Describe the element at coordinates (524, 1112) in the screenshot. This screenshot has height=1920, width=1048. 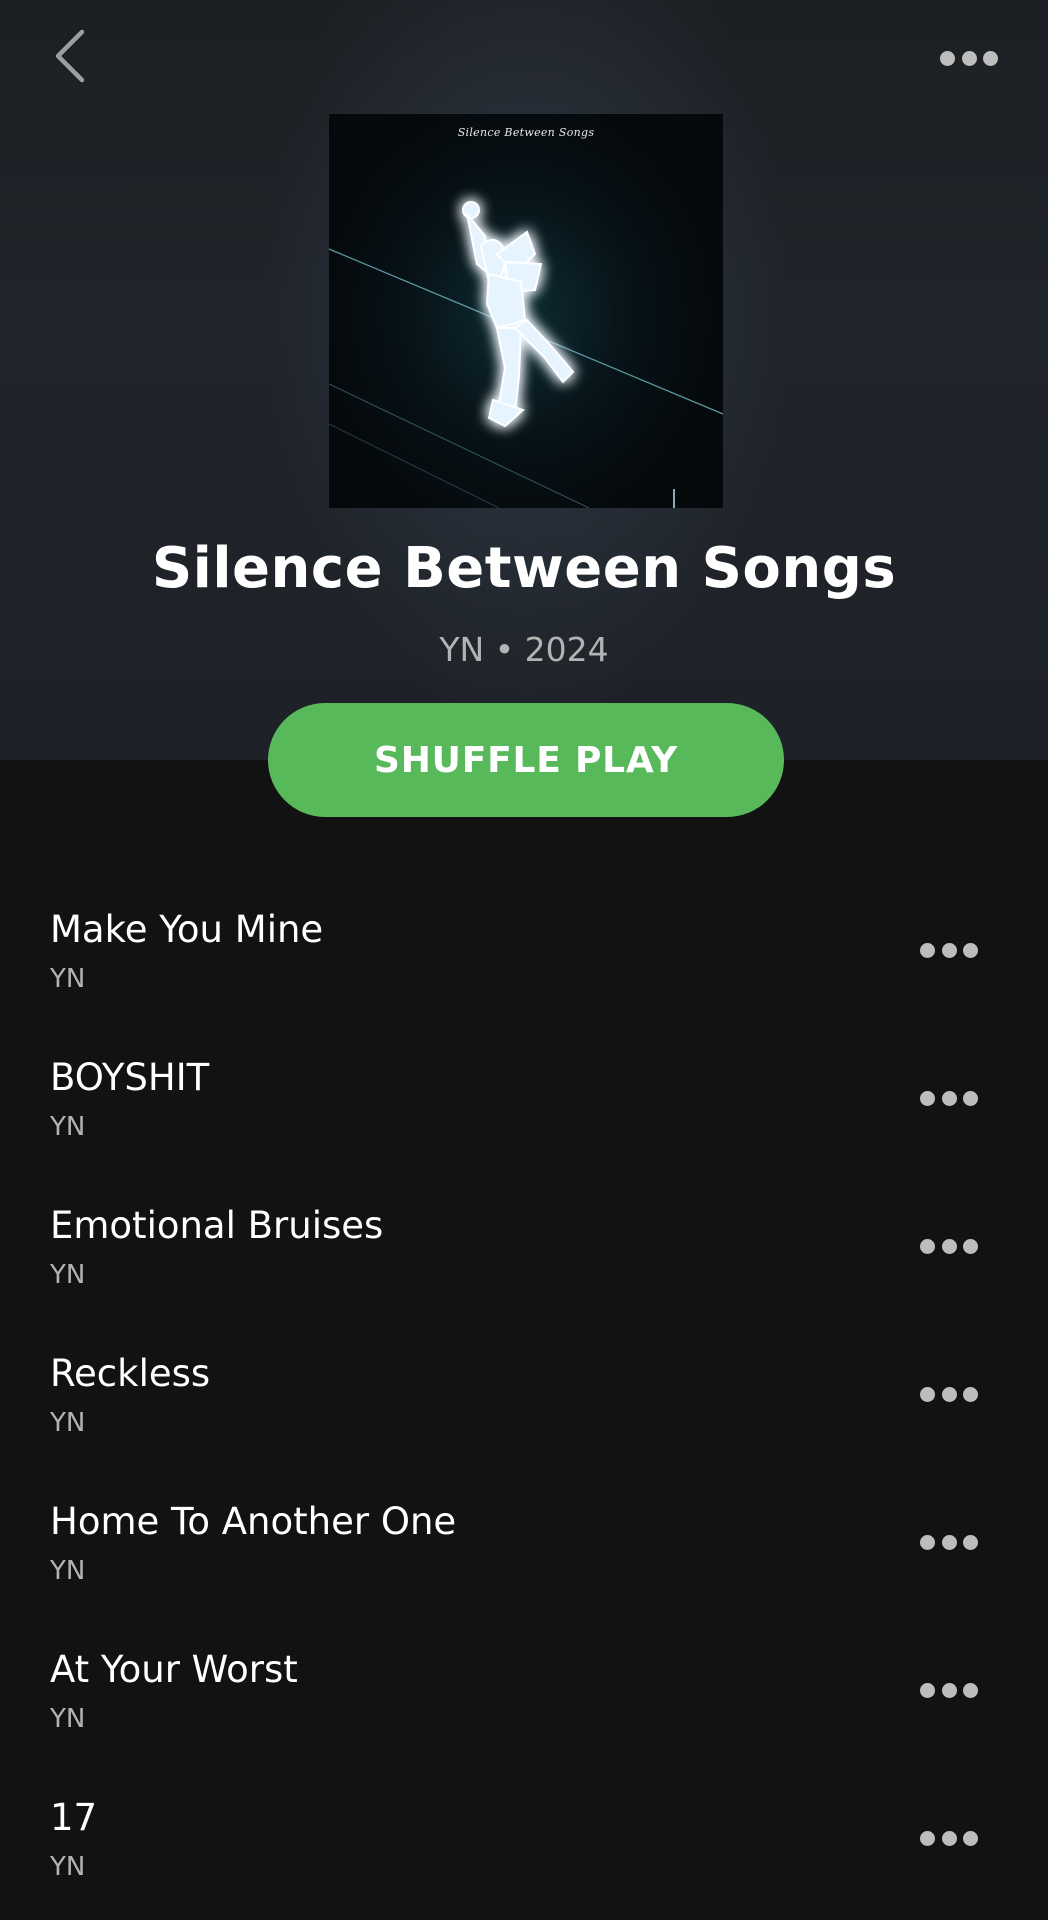
I see `track-row: BOYSHIT YN` at that location.